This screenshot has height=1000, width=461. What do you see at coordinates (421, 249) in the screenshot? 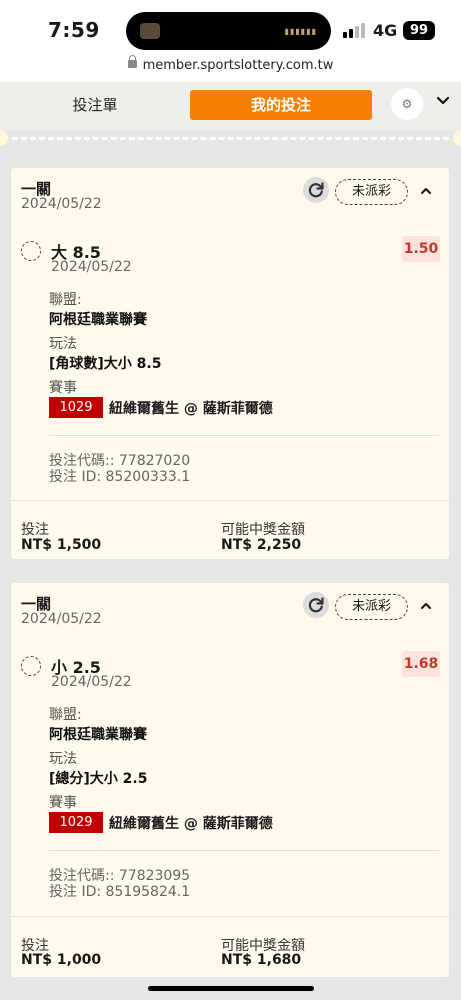
I see `odds-badge: 1.50` at bounding box center [421, 249].